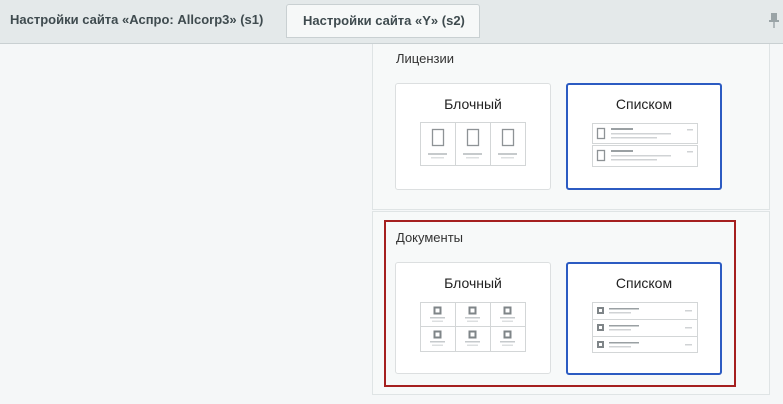 This screenshot has height=404, width=783. I want to click on documents-option-block-label: Блочный, so click(473, 283).